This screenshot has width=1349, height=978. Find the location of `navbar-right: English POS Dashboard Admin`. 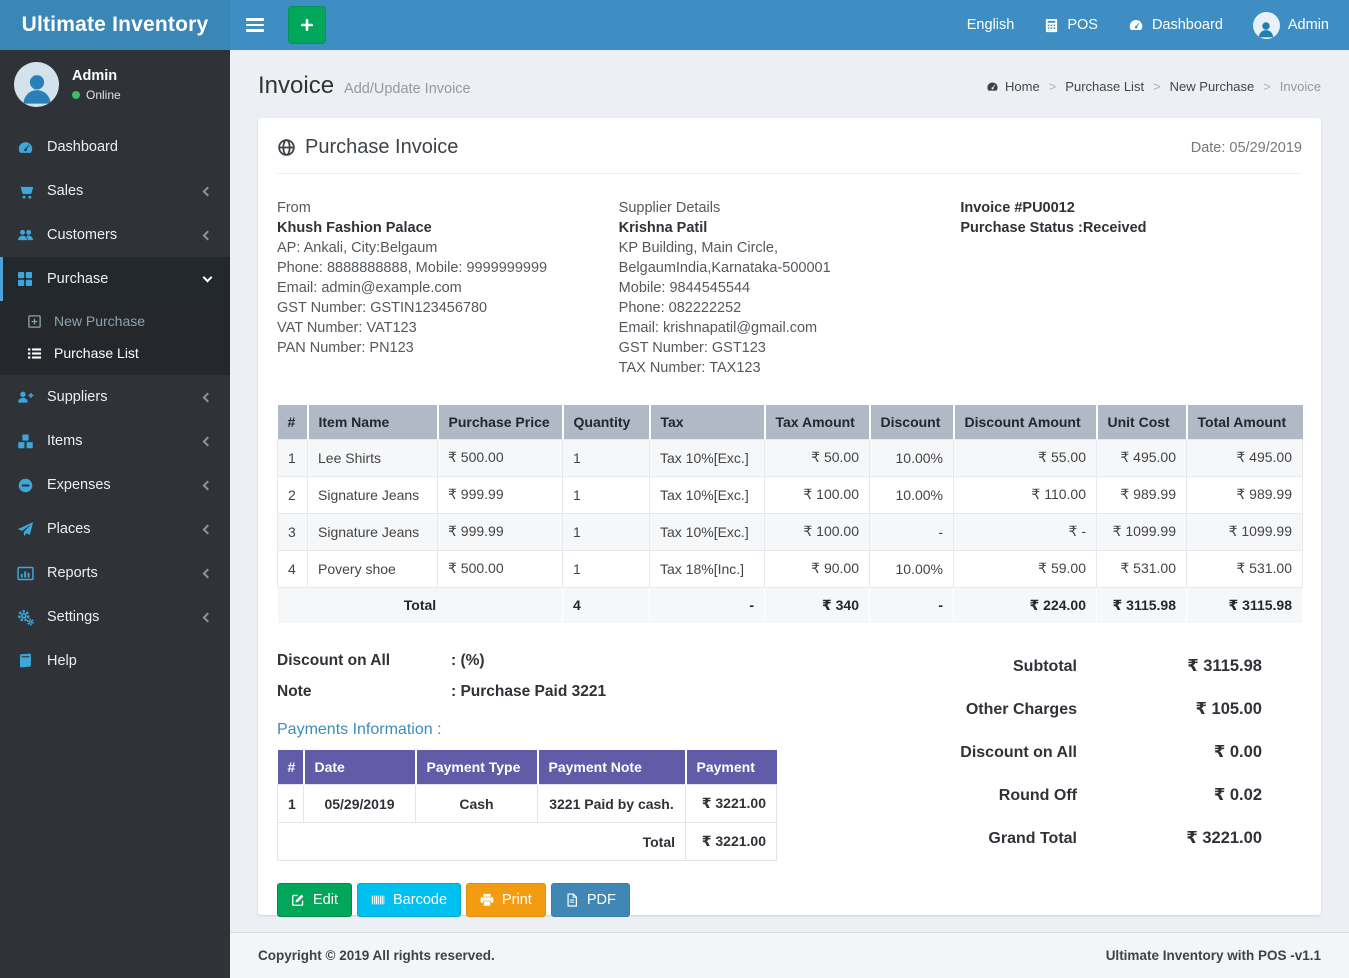

navbar-right: English POS Dashboard Admin is located at coordinates (1148, 25).